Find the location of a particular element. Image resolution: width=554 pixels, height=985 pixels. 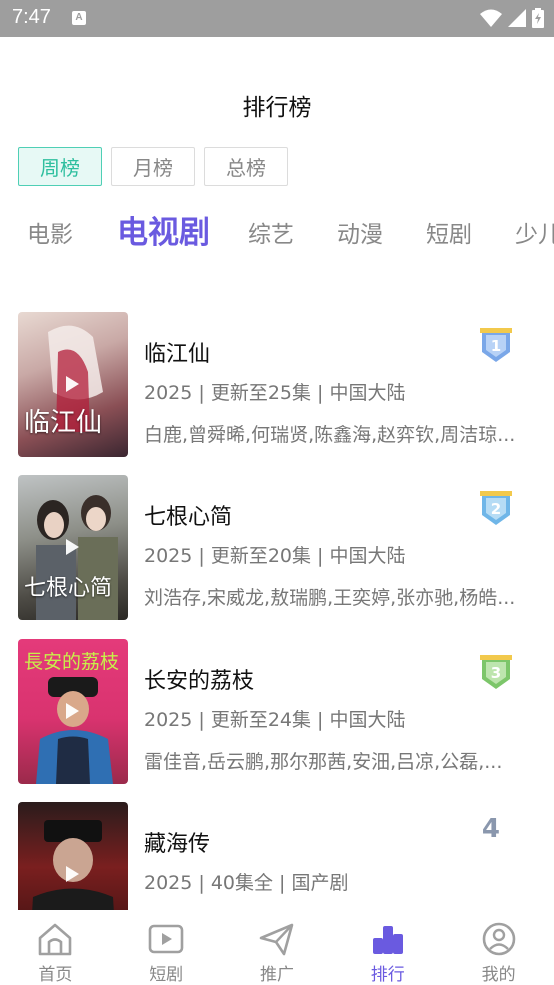

svg-text: 2 is located at coordinates (496, 509).